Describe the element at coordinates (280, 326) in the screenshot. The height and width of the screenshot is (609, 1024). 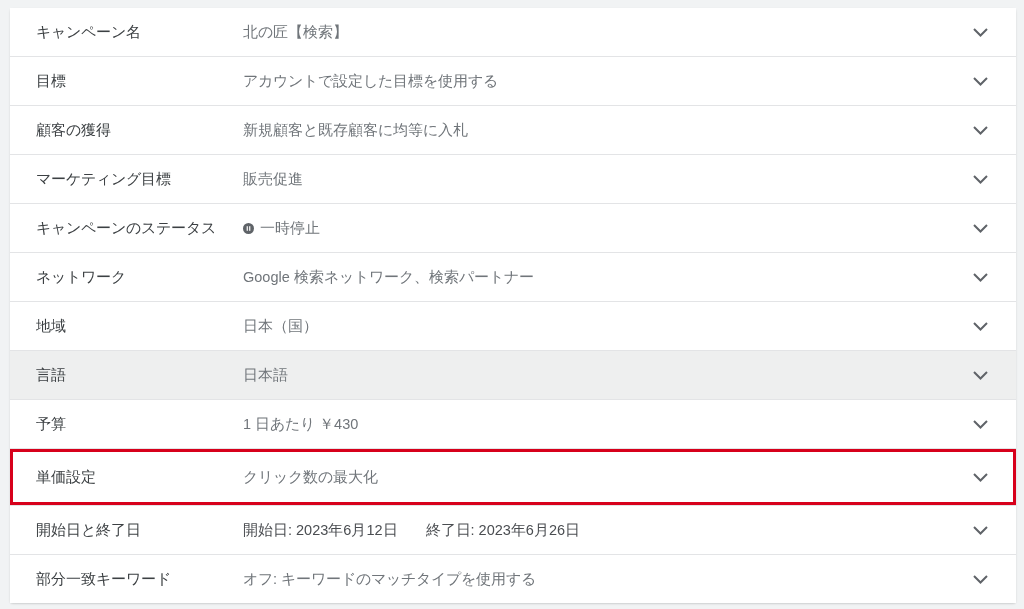
I see `setting-value: 日本（国）` at that location.